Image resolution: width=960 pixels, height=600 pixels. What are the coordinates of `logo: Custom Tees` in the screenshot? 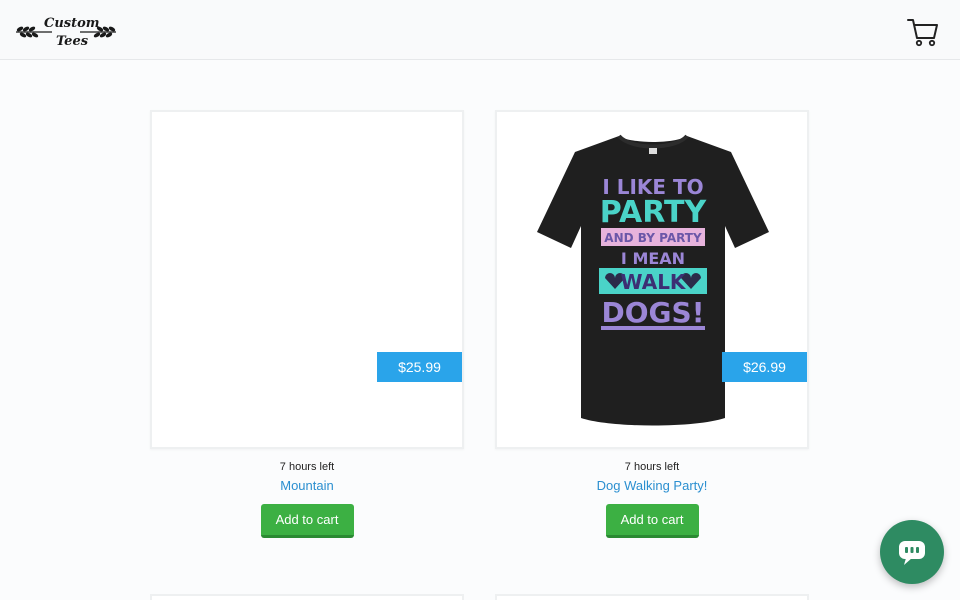 It's located at (66, 31).